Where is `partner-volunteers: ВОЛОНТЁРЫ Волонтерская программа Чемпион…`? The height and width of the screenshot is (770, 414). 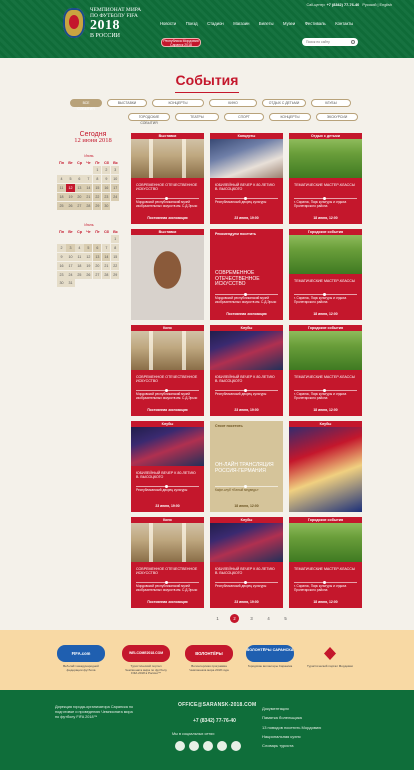 partner-volunteers: ВОЛОНТЁРЫ Волонтерская программа Чемпион… is located at coordinates (209, 658).